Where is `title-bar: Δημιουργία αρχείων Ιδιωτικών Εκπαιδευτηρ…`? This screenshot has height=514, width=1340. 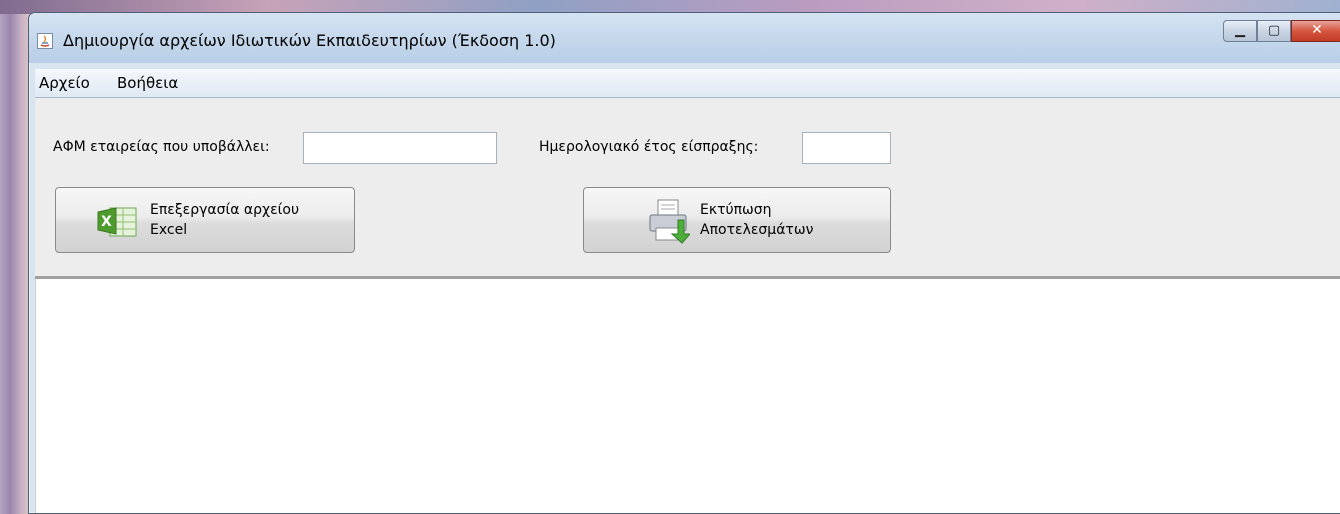 title-bar: Δημιουργία αρχείων Ιδιωτικών Εκπαιδευτηρ… is located at coordinates (684, 38).